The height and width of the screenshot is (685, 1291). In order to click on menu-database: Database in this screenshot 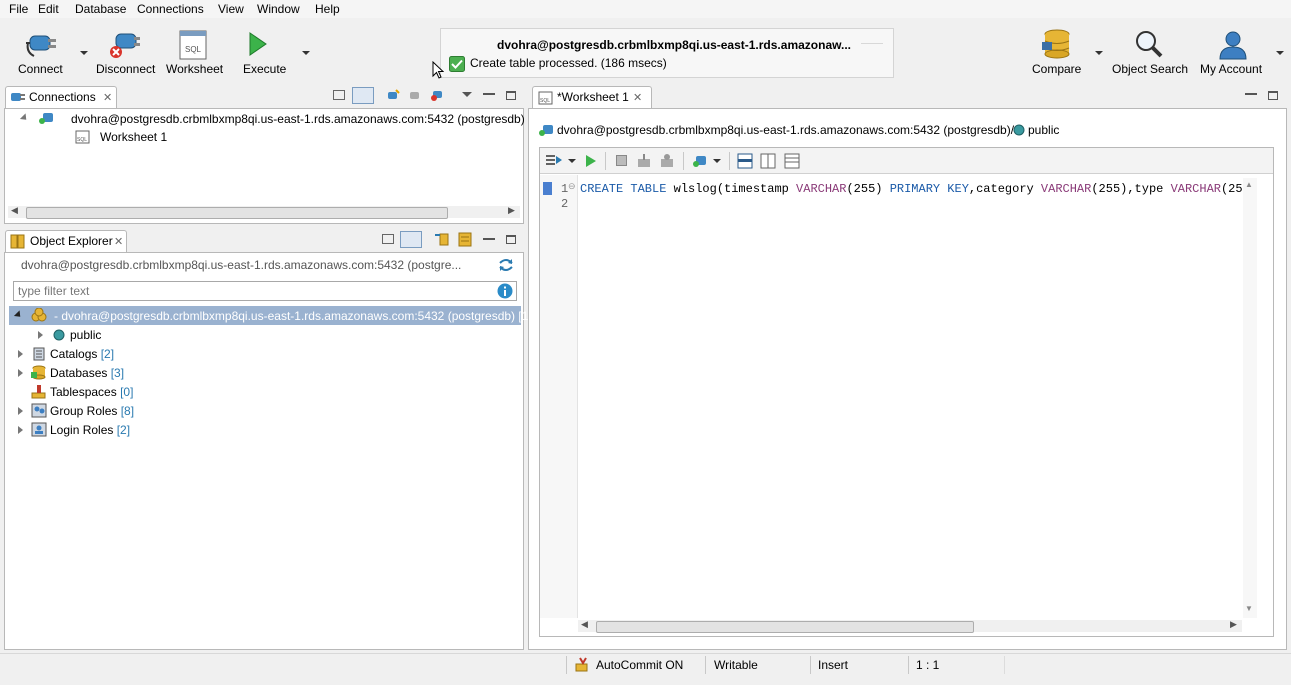, I will do `click(100, 9)`.